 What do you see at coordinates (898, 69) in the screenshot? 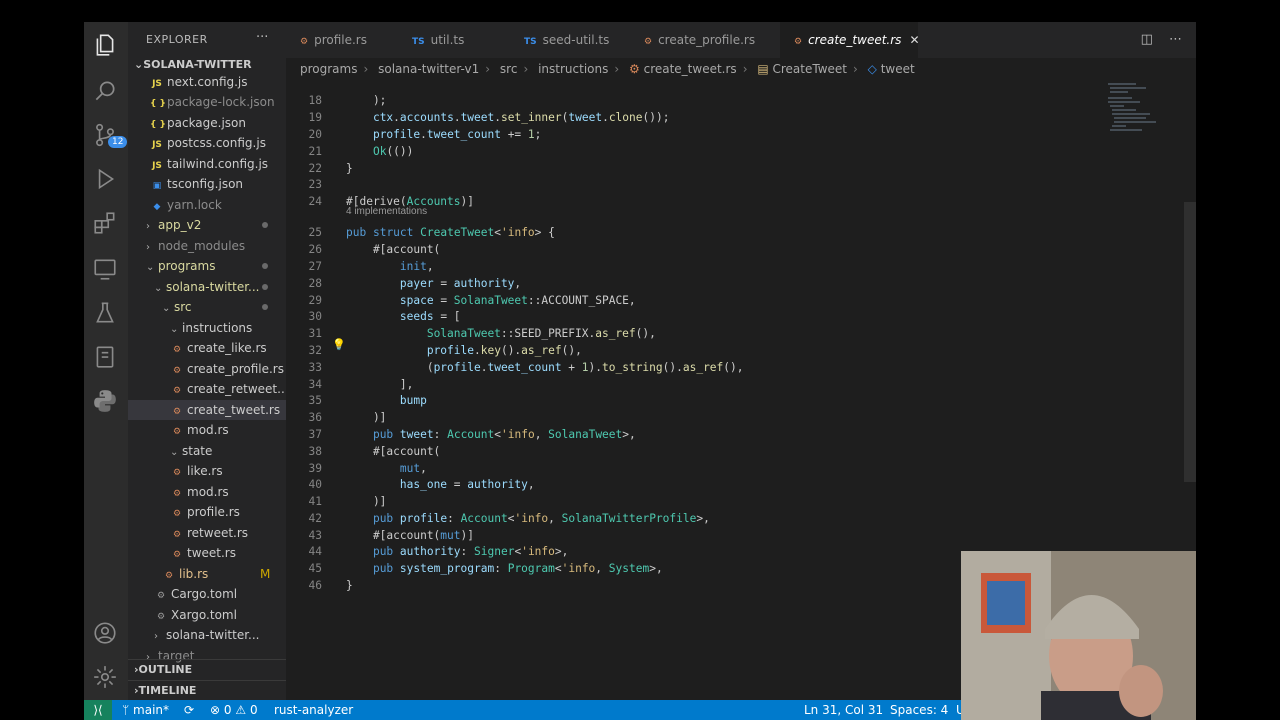
I see `breadcrumb-item: tweet` at bounding box center [898, 69].